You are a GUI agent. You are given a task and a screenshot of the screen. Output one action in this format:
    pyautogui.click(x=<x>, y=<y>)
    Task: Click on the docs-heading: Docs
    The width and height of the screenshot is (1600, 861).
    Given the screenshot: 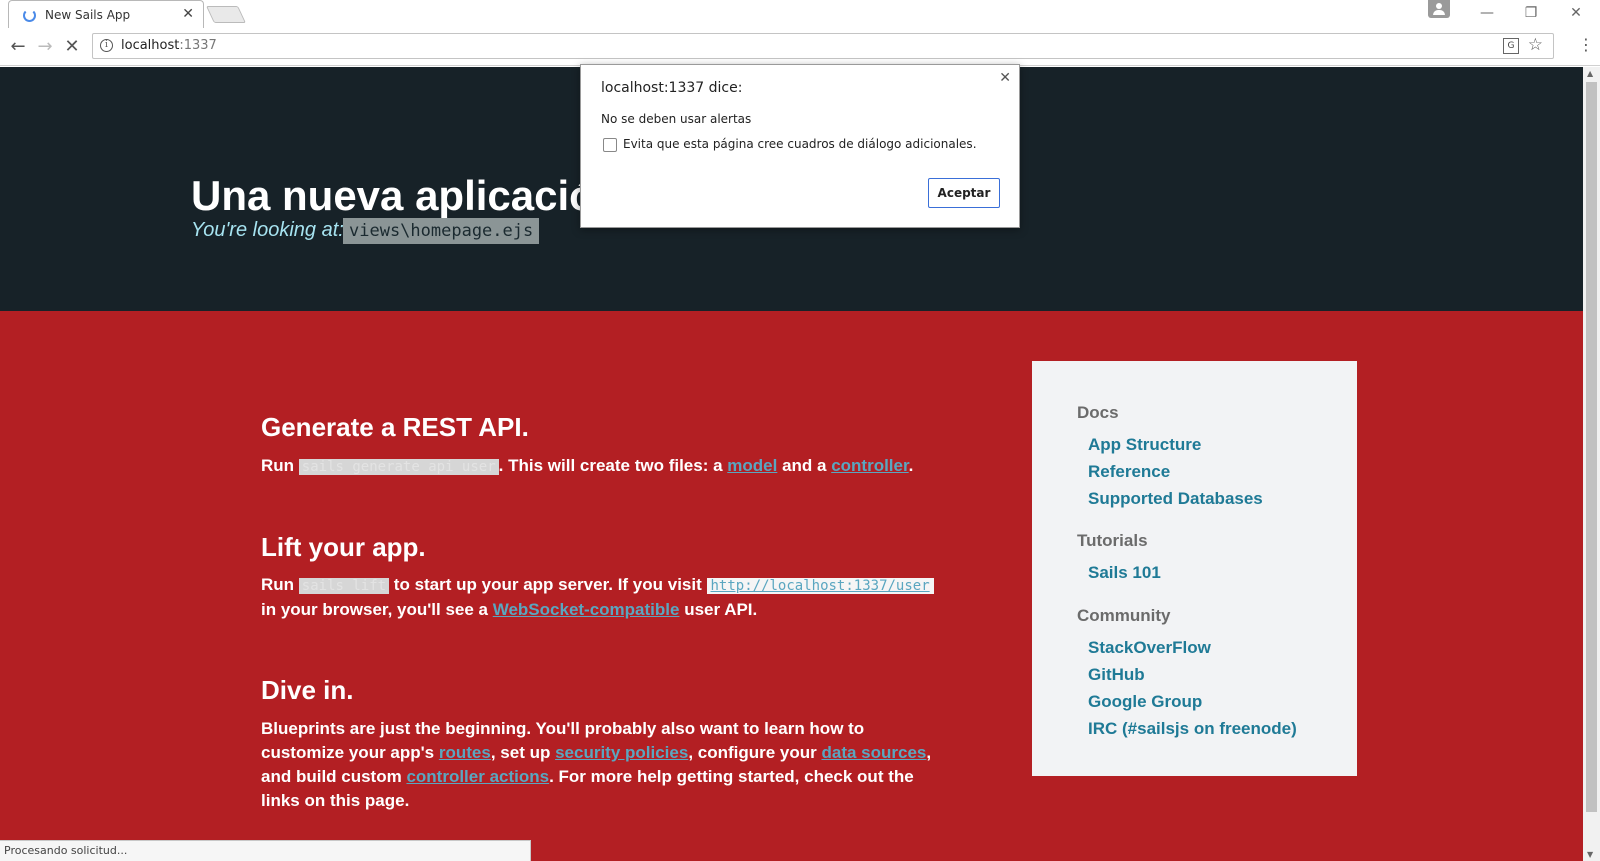 What is the action you would take?
    pyautogui.click(x=1098, y=412)
    